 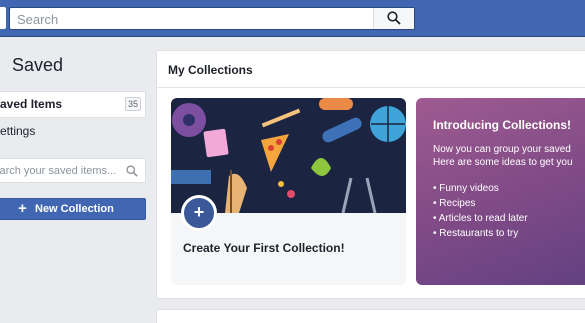 What do you see at coordinates (212, 18) in the screenshot?
I see `search-bar: Search` at bounding box center [212, 18].